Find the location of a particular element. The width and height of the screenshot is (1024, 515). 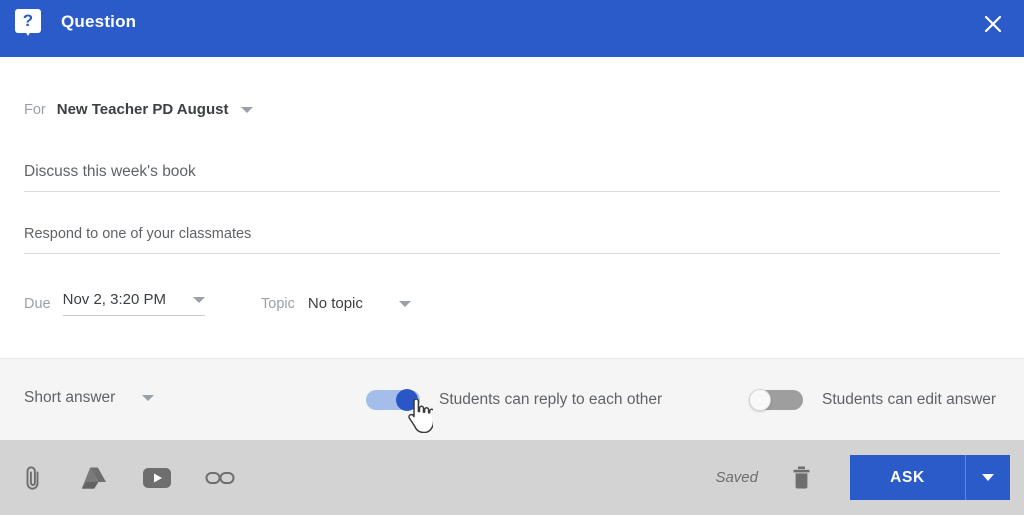

footer-actions: Saved ASK is located at coordinates (862, 477).